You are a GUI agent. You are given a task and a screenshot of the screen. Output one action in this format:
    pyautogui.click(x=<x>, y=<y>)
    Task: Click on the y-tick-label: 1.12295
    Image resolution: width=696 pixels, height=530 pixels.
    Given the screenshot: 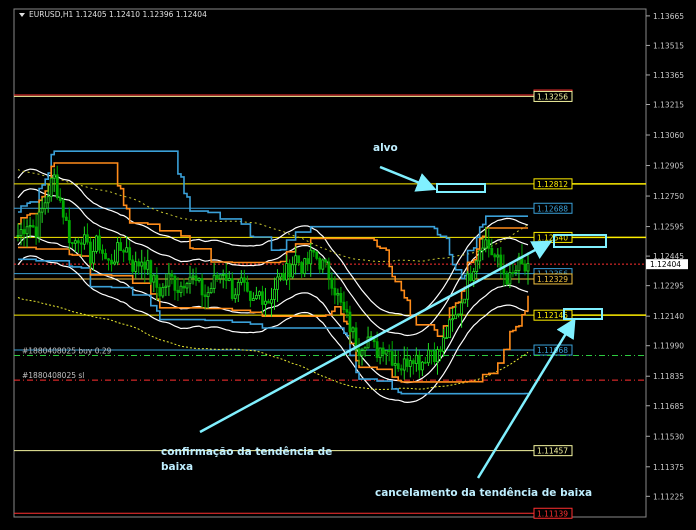 What is the action you would take?
    pyautogui.click(x=668, y=286)
    